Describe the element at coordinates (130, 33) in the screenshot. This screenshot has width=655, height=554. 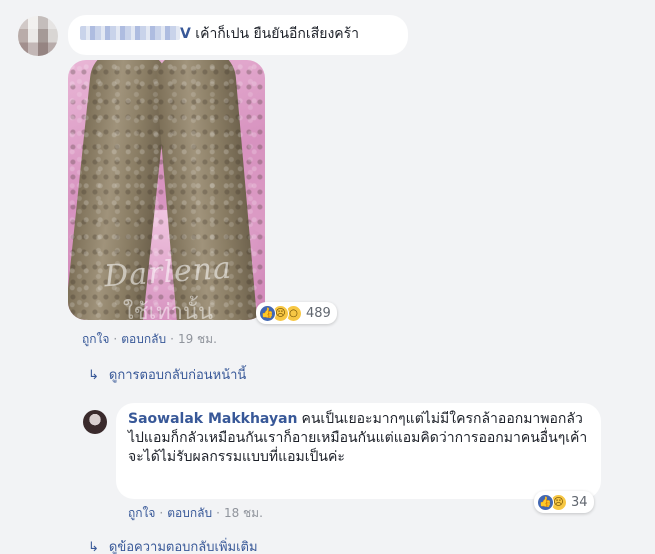
I see `blurred-commenter-name` at that location.